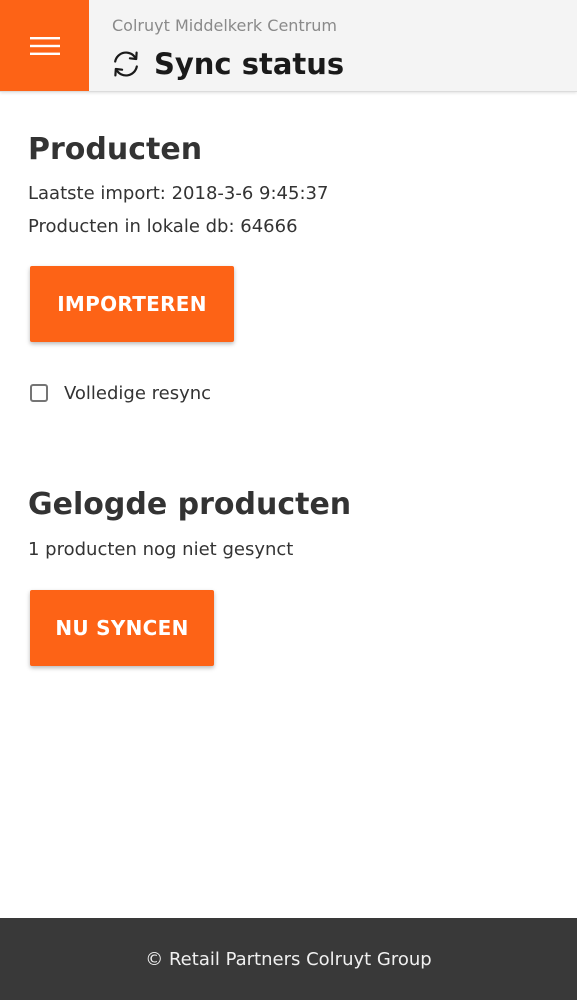 This screenshot has height=1000, width=577. I want to click on app-header: Colruyt Middelkerk Centrum Sync status, so click(288, 46).